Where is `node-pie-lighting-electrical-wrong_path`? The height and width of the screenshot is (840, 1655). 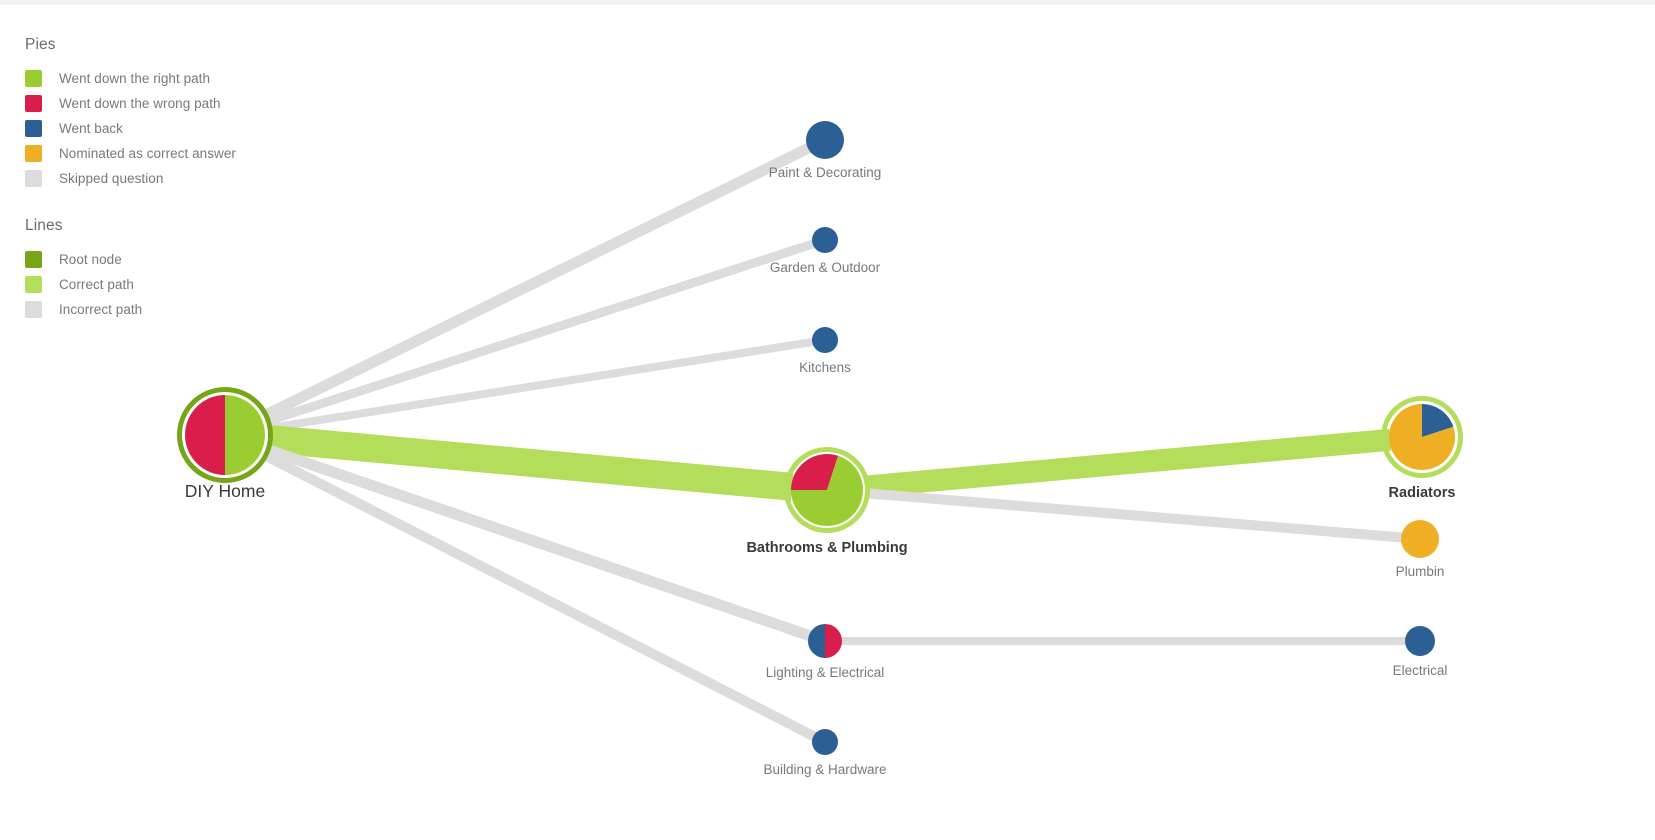 node-pie-lighting-electrical-wrong_path is located at coordinates (833, 641).